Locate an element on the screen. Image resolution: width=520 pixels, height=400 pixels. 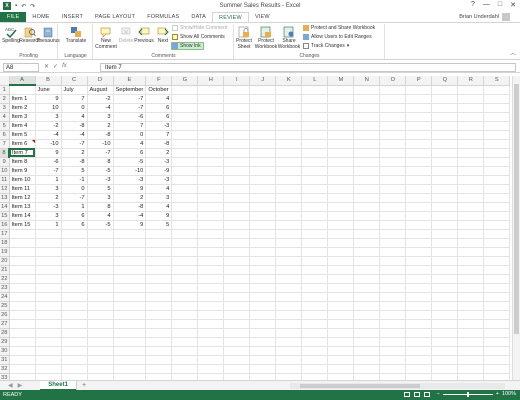
cell: 9 is located at coordinates (130, 225).